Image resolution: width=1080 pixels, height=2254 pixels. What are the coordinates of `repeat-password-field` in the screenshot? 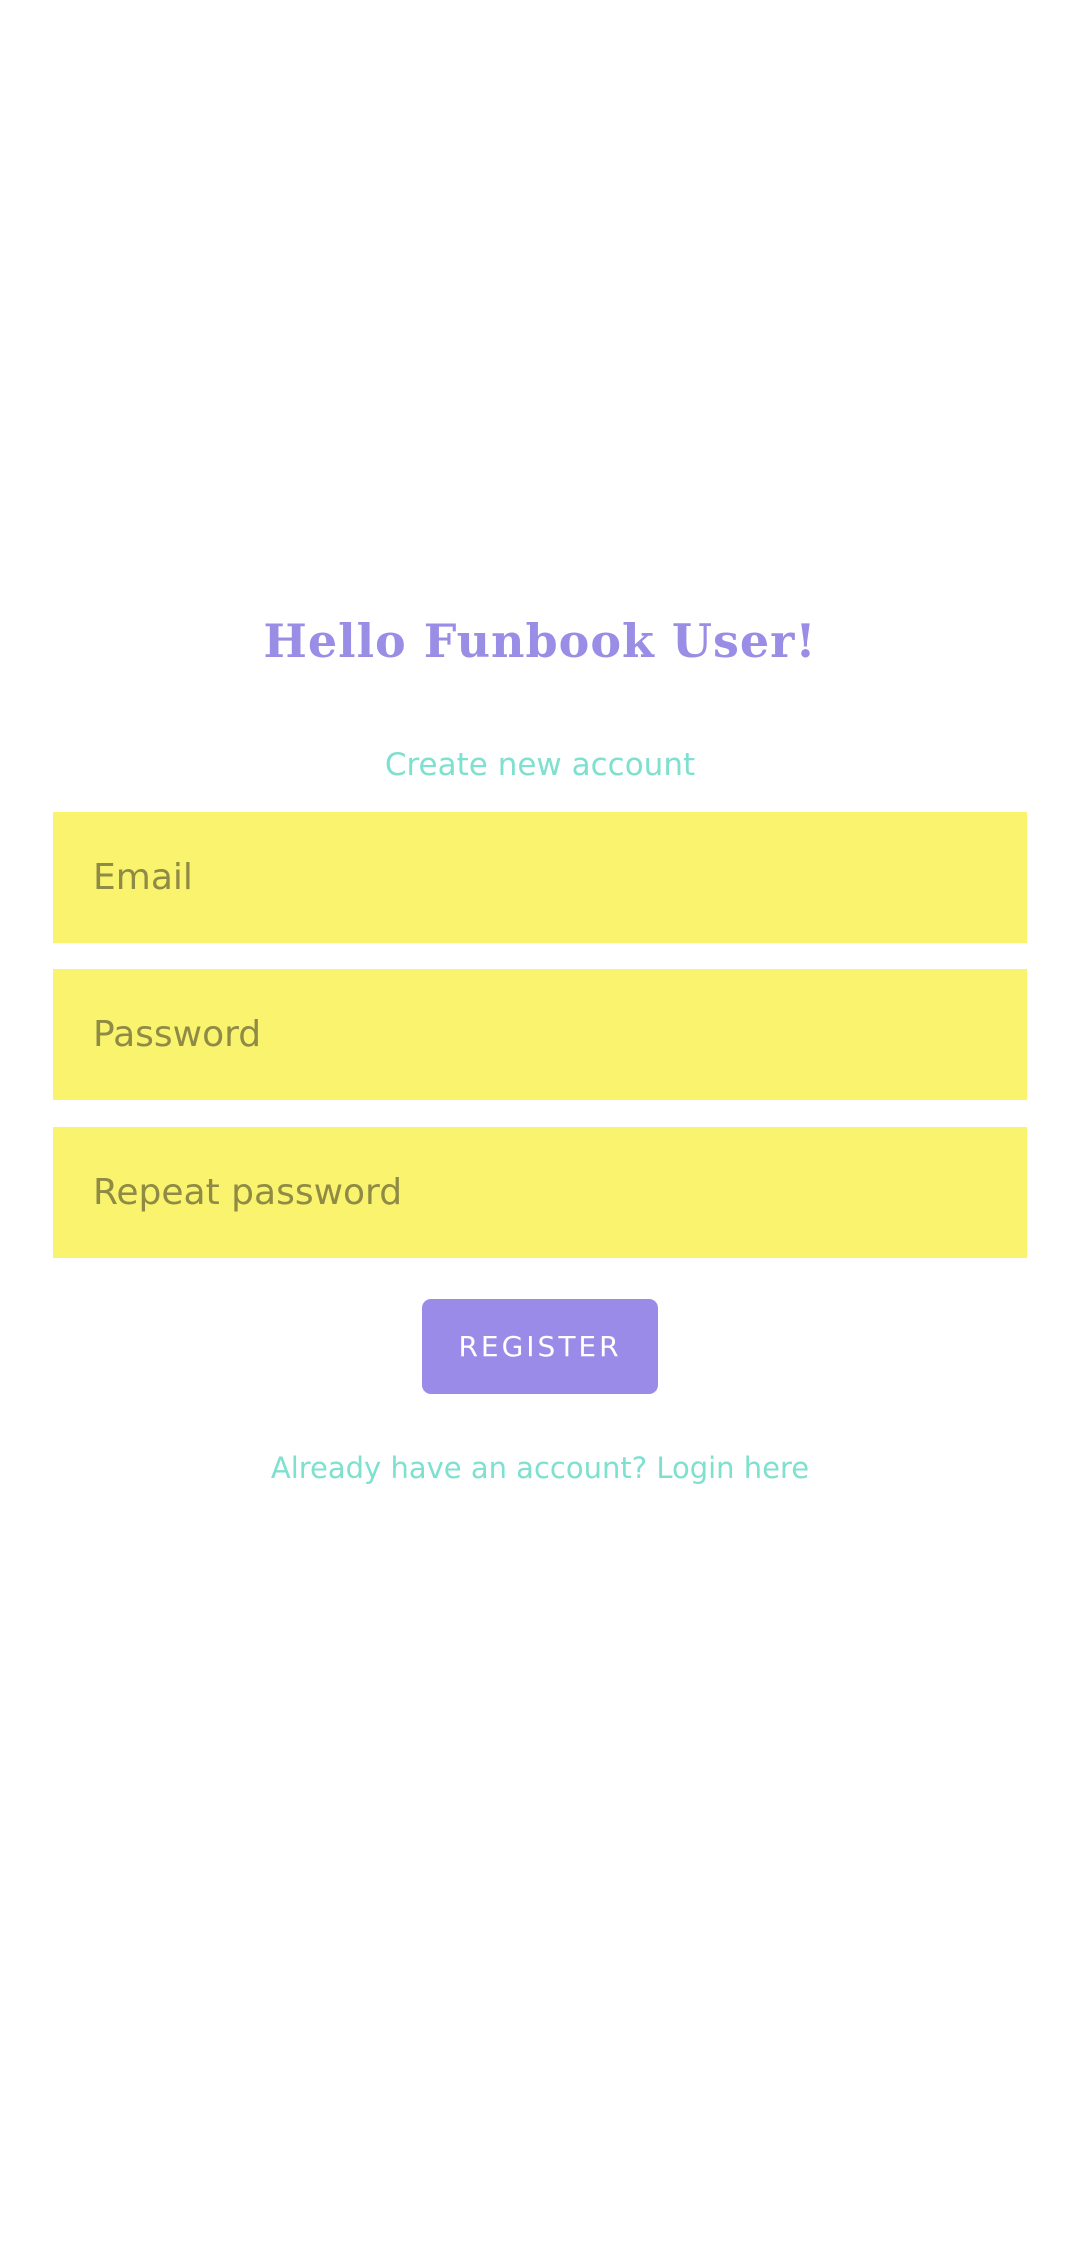 It's located at (540, 1192).